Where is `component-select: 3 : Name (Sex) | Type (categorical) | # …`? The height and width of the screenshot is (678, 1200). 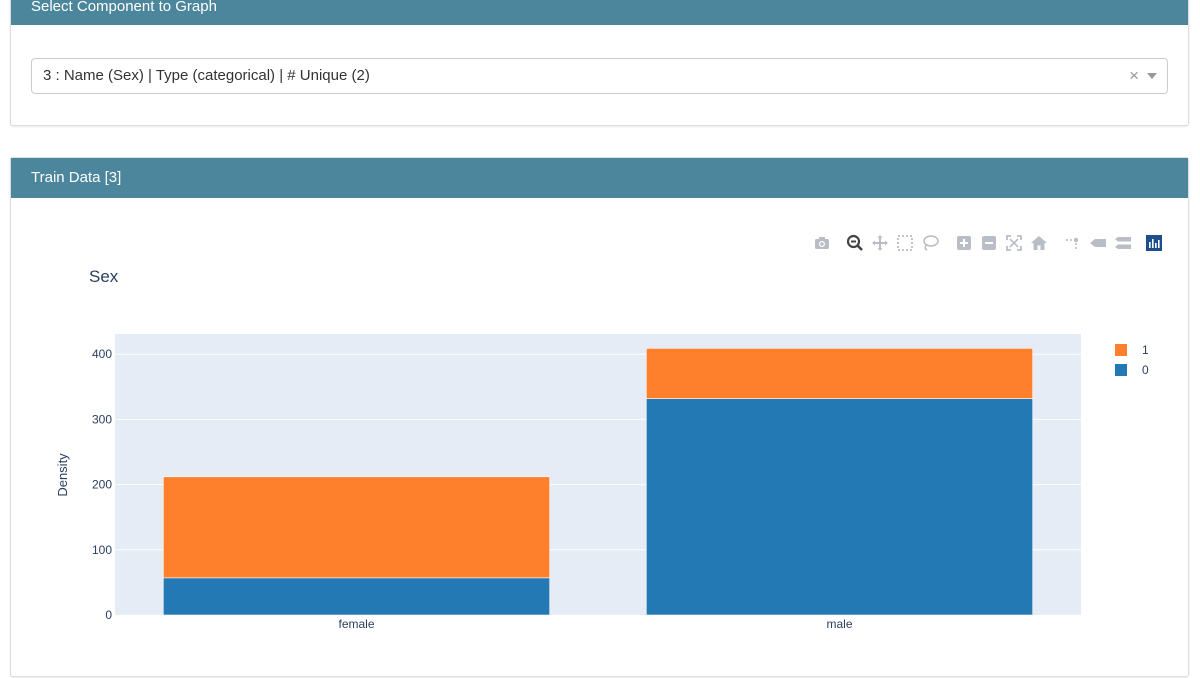 component-select: 3 : Name (Sex) | Type (categorical) | # … is located at coordinates (599, 76).